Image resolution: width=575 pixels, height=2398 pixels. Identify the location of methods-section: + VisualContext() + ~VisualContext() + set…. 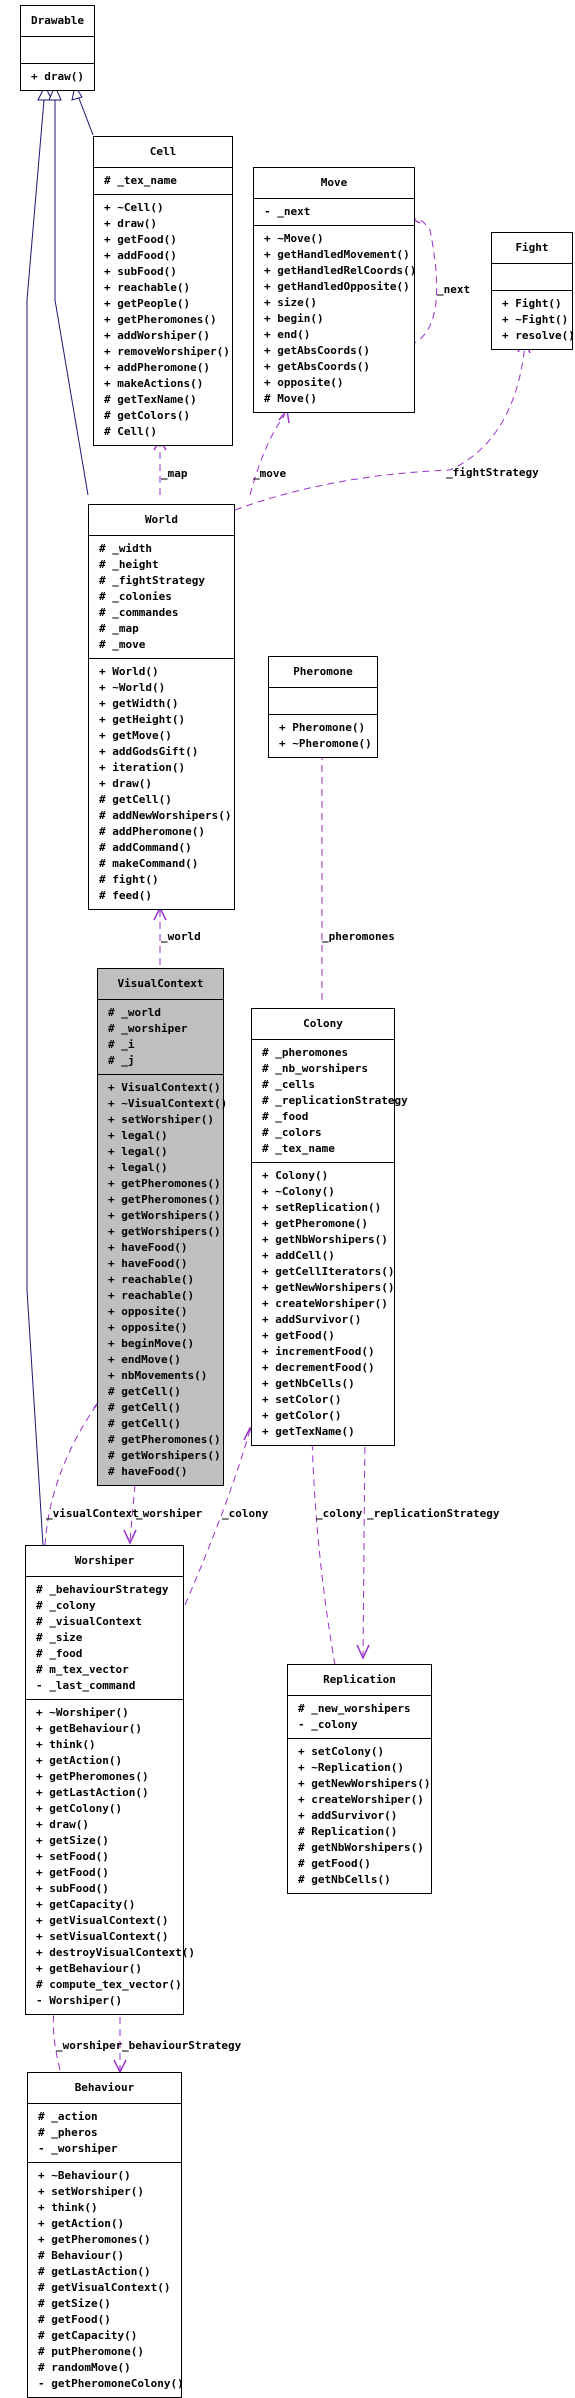
(163, 1280).